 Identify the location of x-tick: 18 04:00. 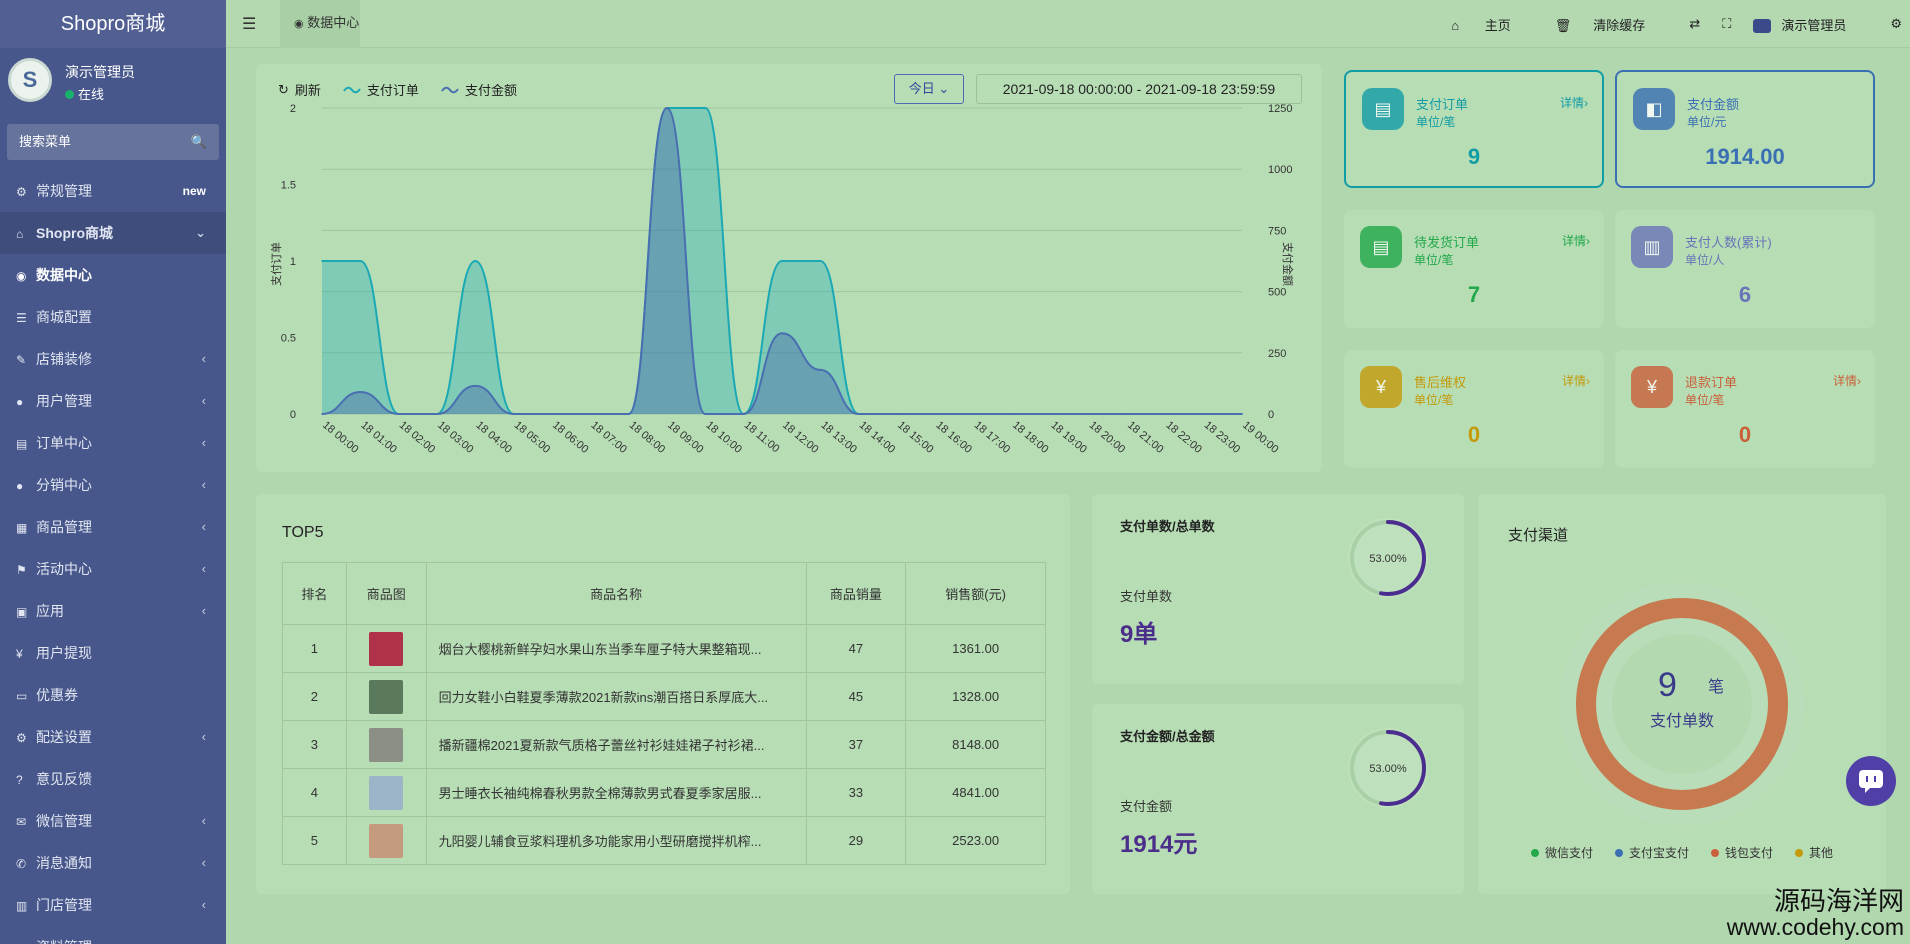
(493, 437).